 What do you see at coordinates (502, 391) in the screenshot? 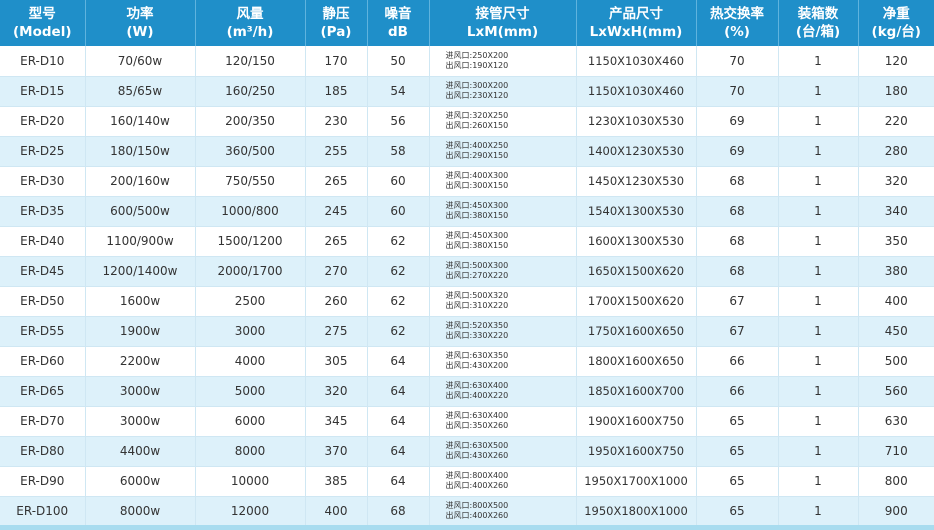
I see `duct-size-cell: 进风口:630X400 出风口:400X220` at bounding box center [502, 391].